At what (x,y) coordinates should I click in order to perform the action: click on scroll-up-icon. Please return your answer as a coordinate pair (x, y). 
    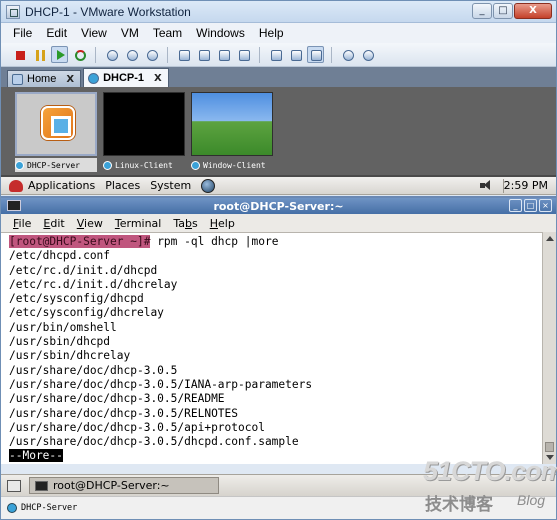
    Looking at the image, I should click on (550, 238).